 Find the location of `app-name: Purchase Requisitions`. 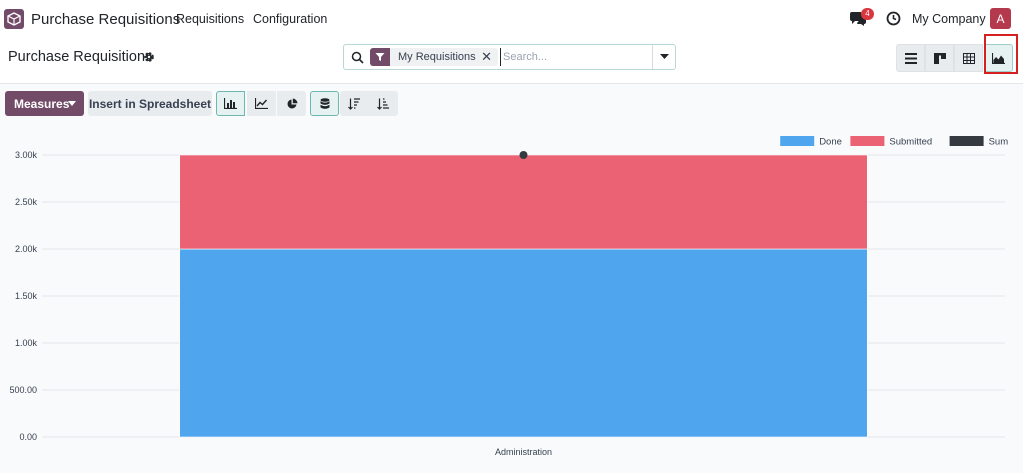

app-name: Purchase Requisitions is located at coordinates (105, 19).